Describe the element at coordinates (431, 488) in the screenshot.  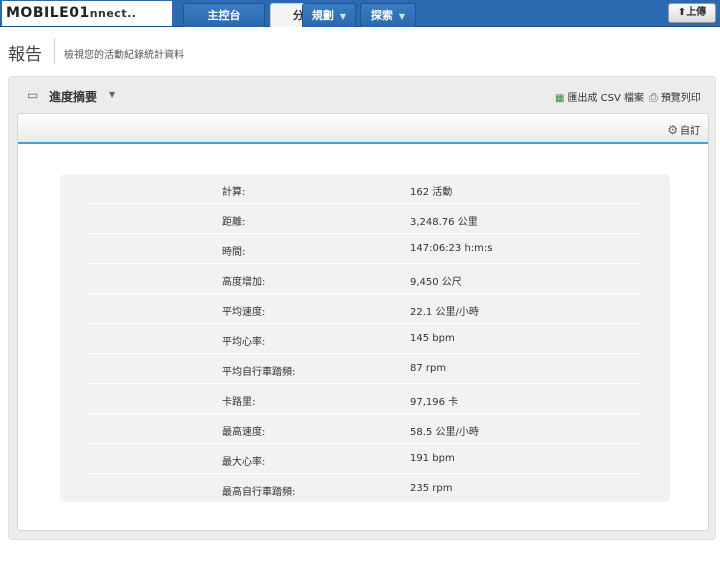
I see `stat-value: 235 rpm` at that location.